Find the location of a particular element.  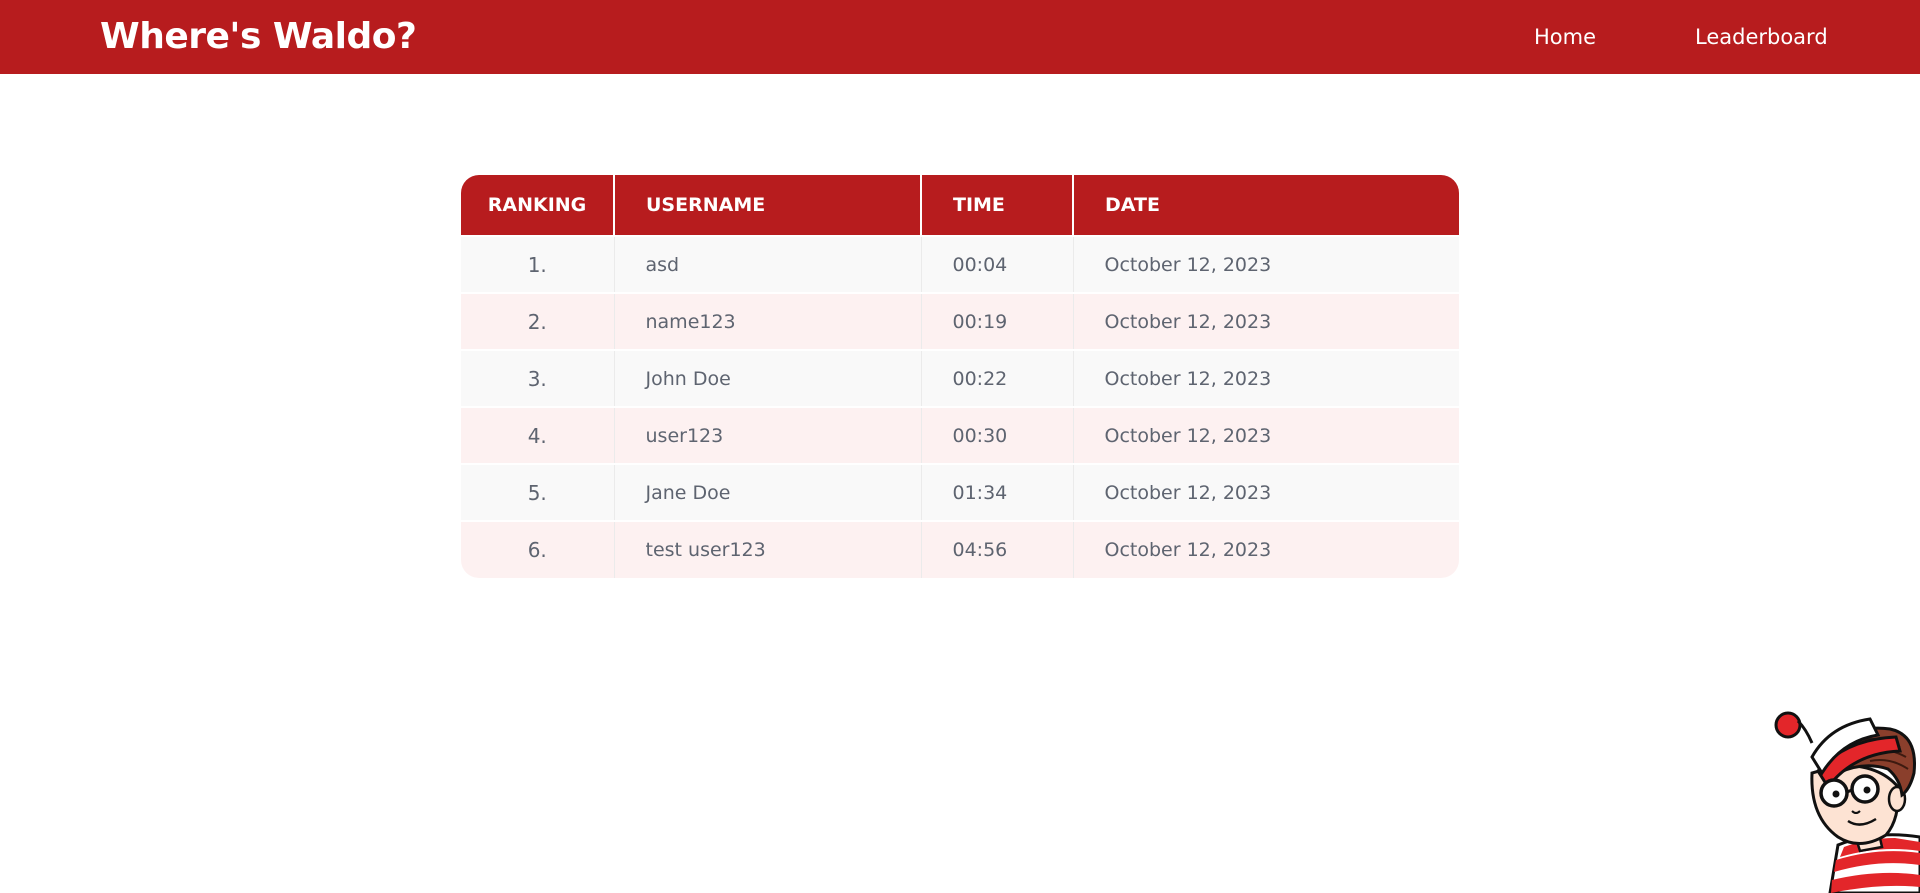

cell-username: asd is located at coordinates (768, 264).